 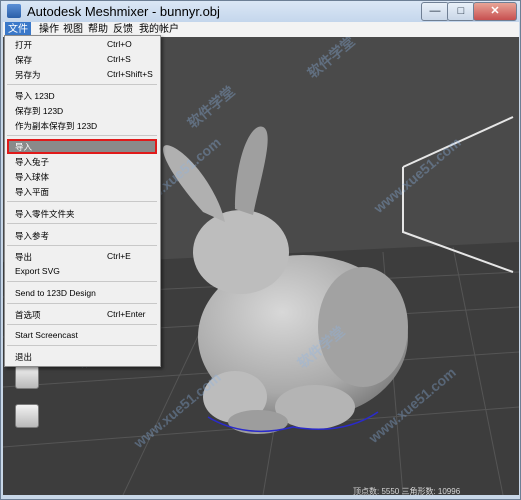 What do you see at coordinates (119, 44) in the screenshot?
I see `shortcut-open: Ctrl+O` at bounding box center [119, 44].